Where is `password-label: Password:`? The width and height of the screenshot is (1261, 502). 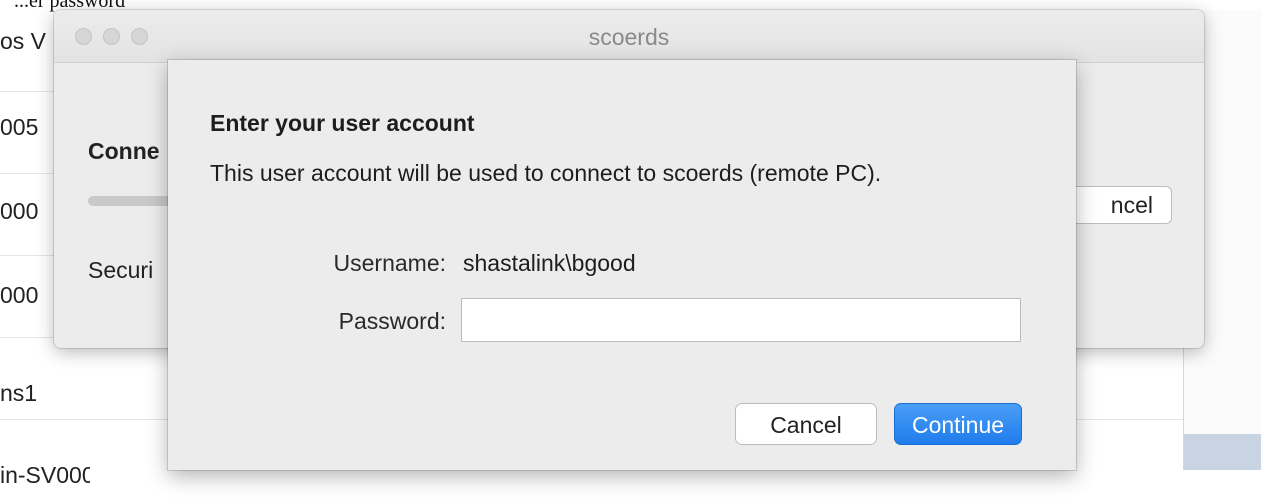 password-label: Password: is located at coordinates (392, 321).